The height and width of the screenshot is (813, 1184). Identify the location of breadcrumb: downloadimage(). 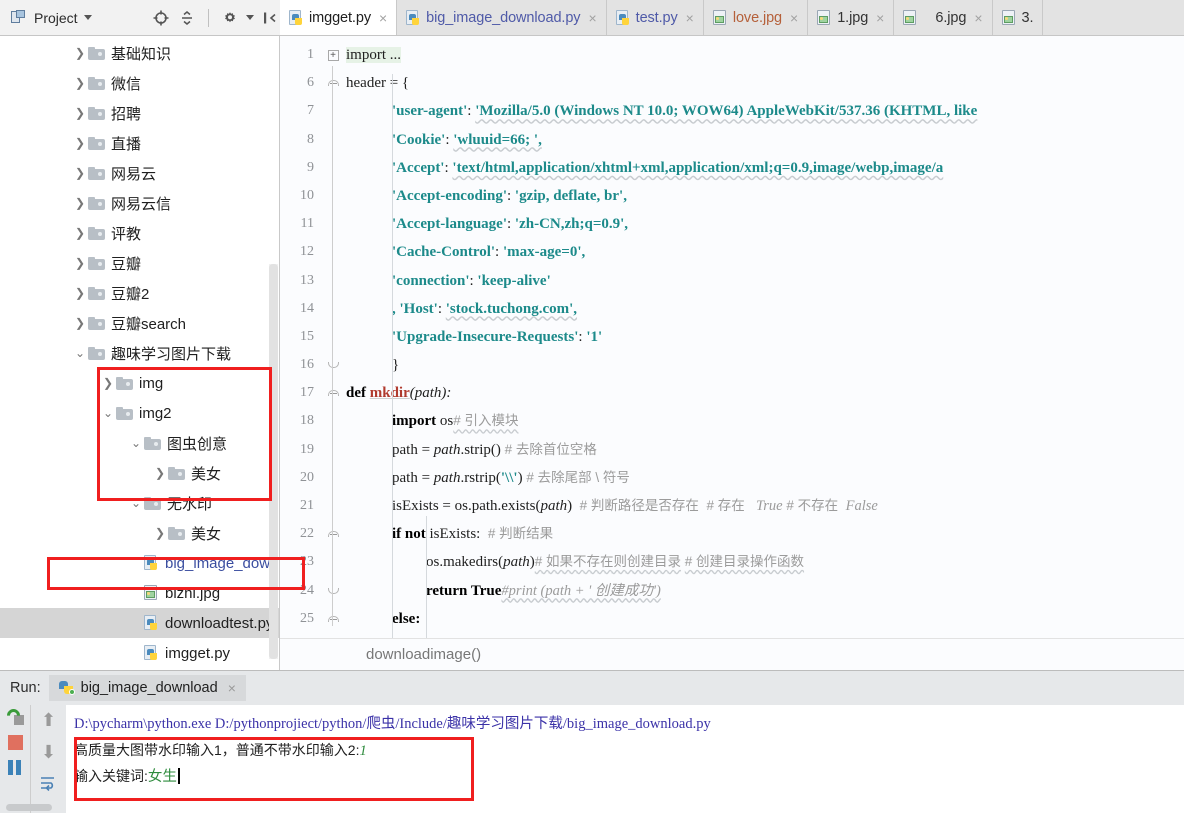
(732, 654).